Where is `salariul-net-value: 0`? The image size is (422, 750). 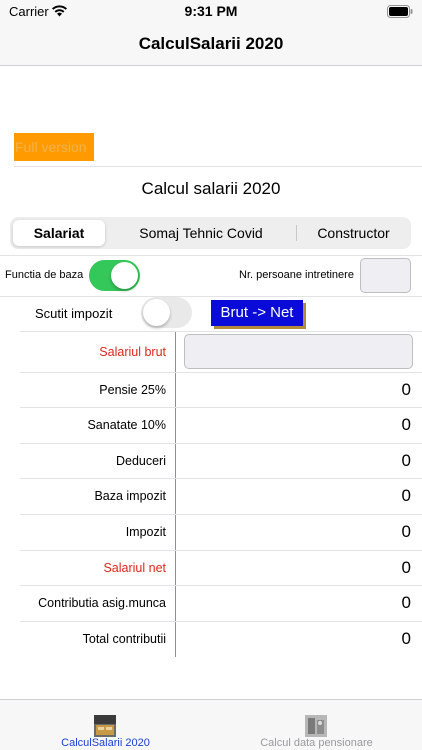 salariul-net-value: 0 is located at coordinates (406, 567).